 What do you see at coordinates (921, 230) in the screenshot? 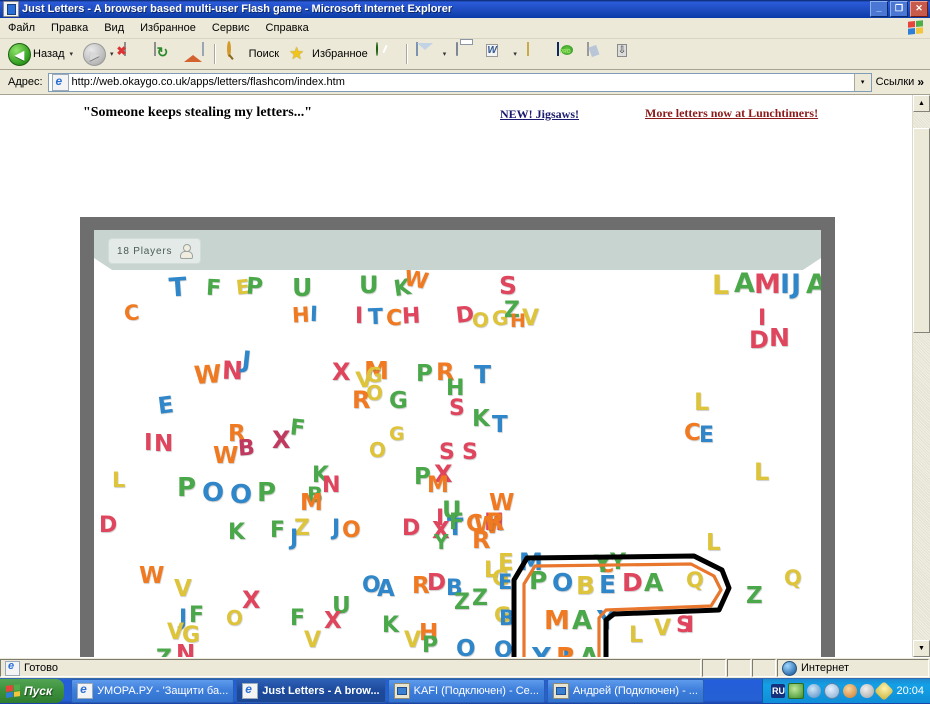
I see `scrollbar-thumb` at bounding box center [921, 230].